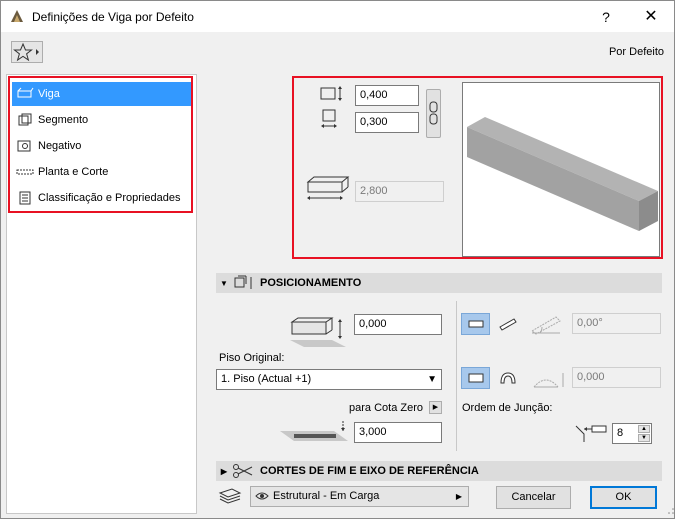 This screenshot has height=519, width=675. I want to click on chain-link-icon, so click(433, 113).